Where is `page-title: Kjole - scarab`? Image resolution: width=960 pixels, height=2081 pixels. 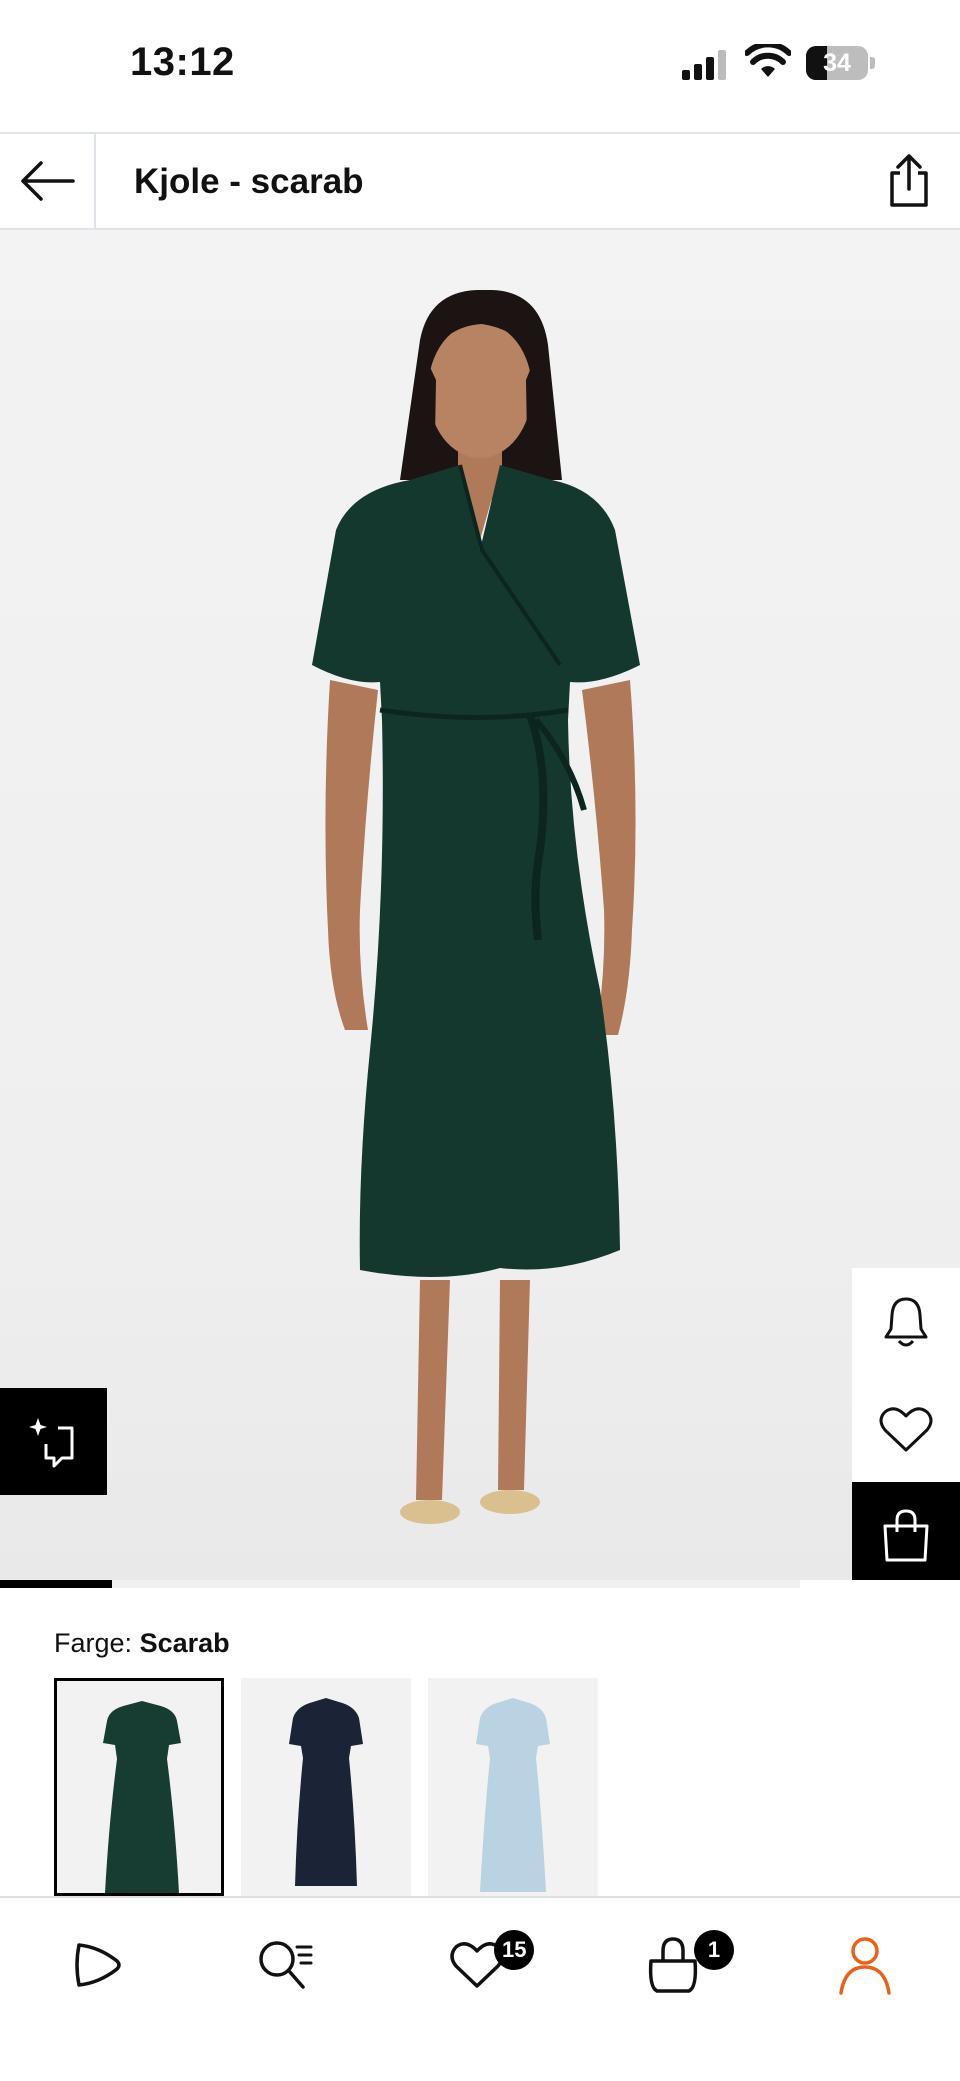 page-title: Kjole - scarab is located at coordinates (249, 181).